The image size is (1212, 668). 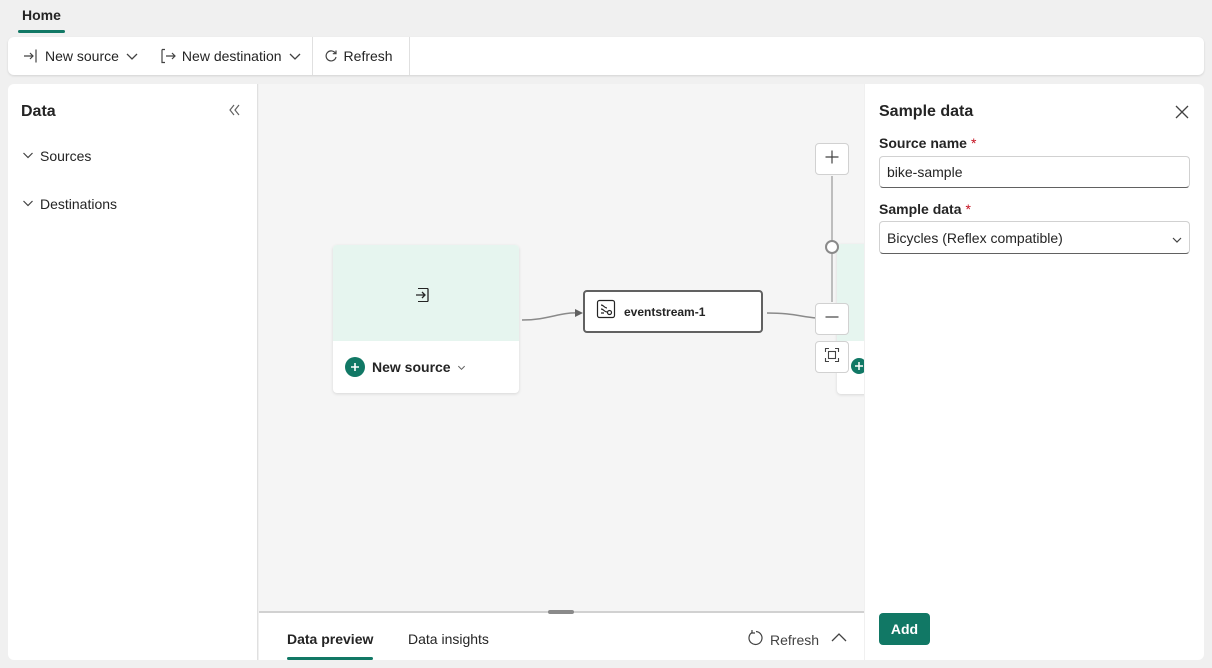 I want to click on canvas-new-source-button: New source, so click(x=405, y=367).